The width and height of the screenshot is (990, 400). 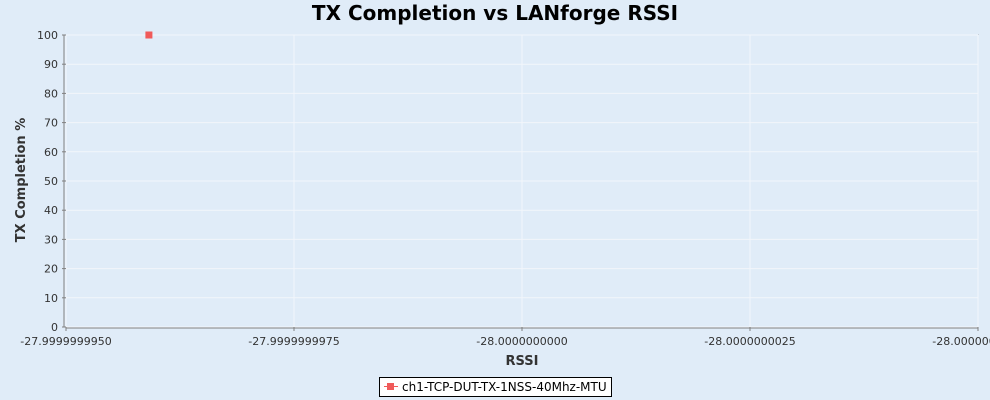 I want to click on y-tick-label: 100, so click(x=47, y=35).